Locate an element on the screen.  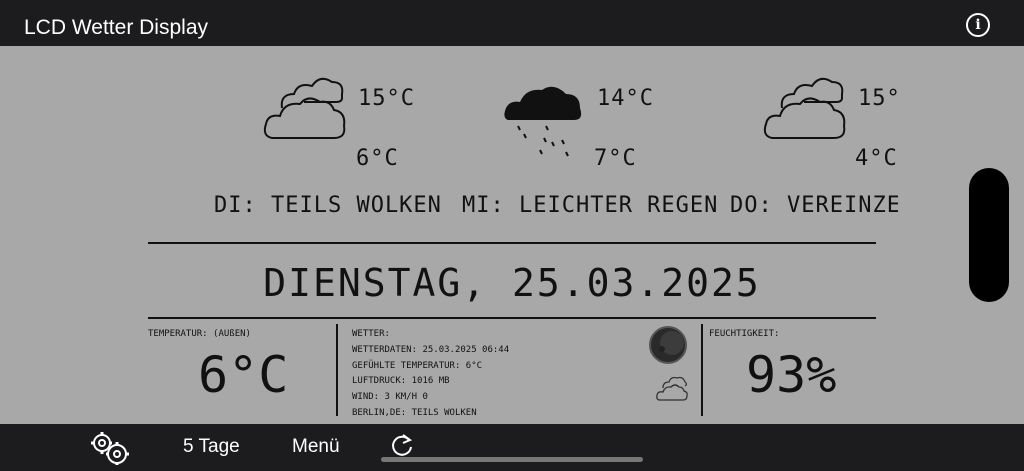
humidity-value: 93% is located at coordinates (791, 375).